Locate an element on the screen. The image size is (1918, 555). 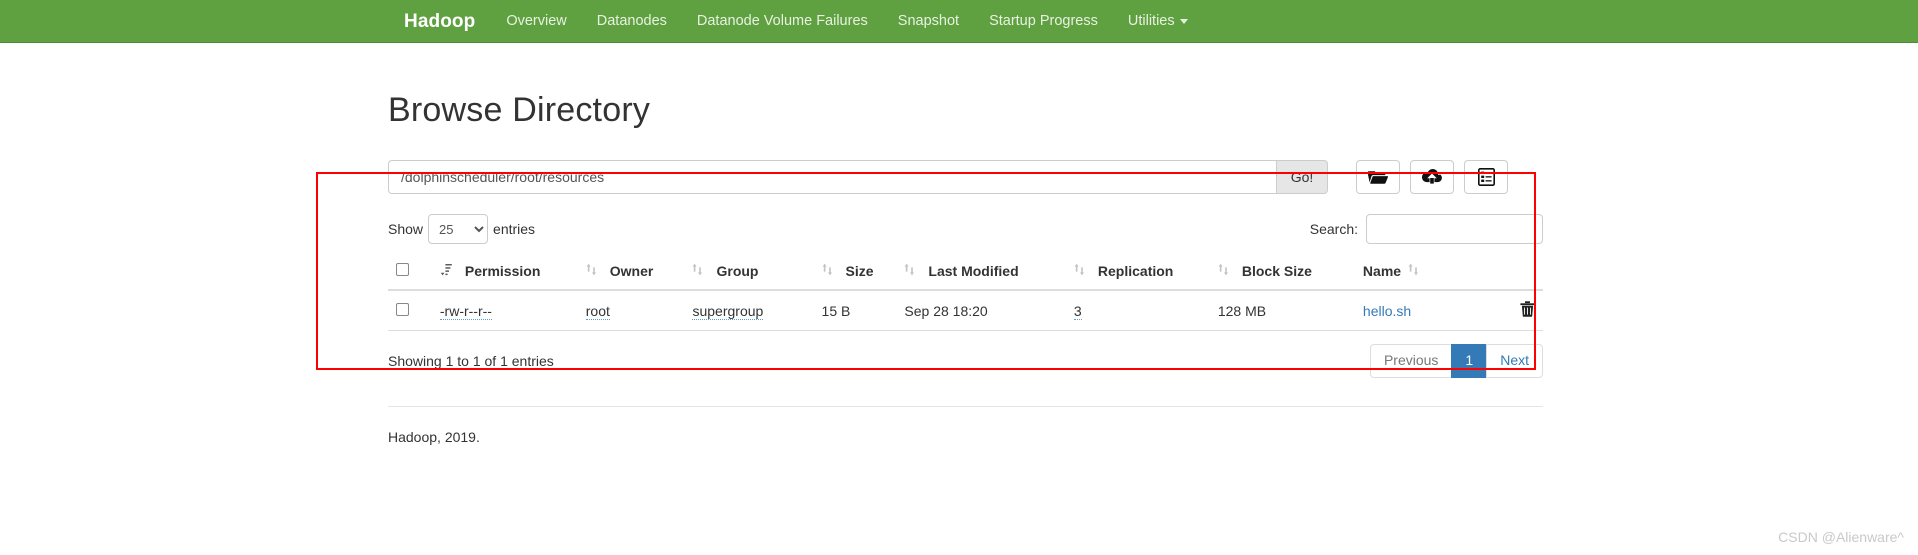
th-group: Group is located at coordinates (749, 272).